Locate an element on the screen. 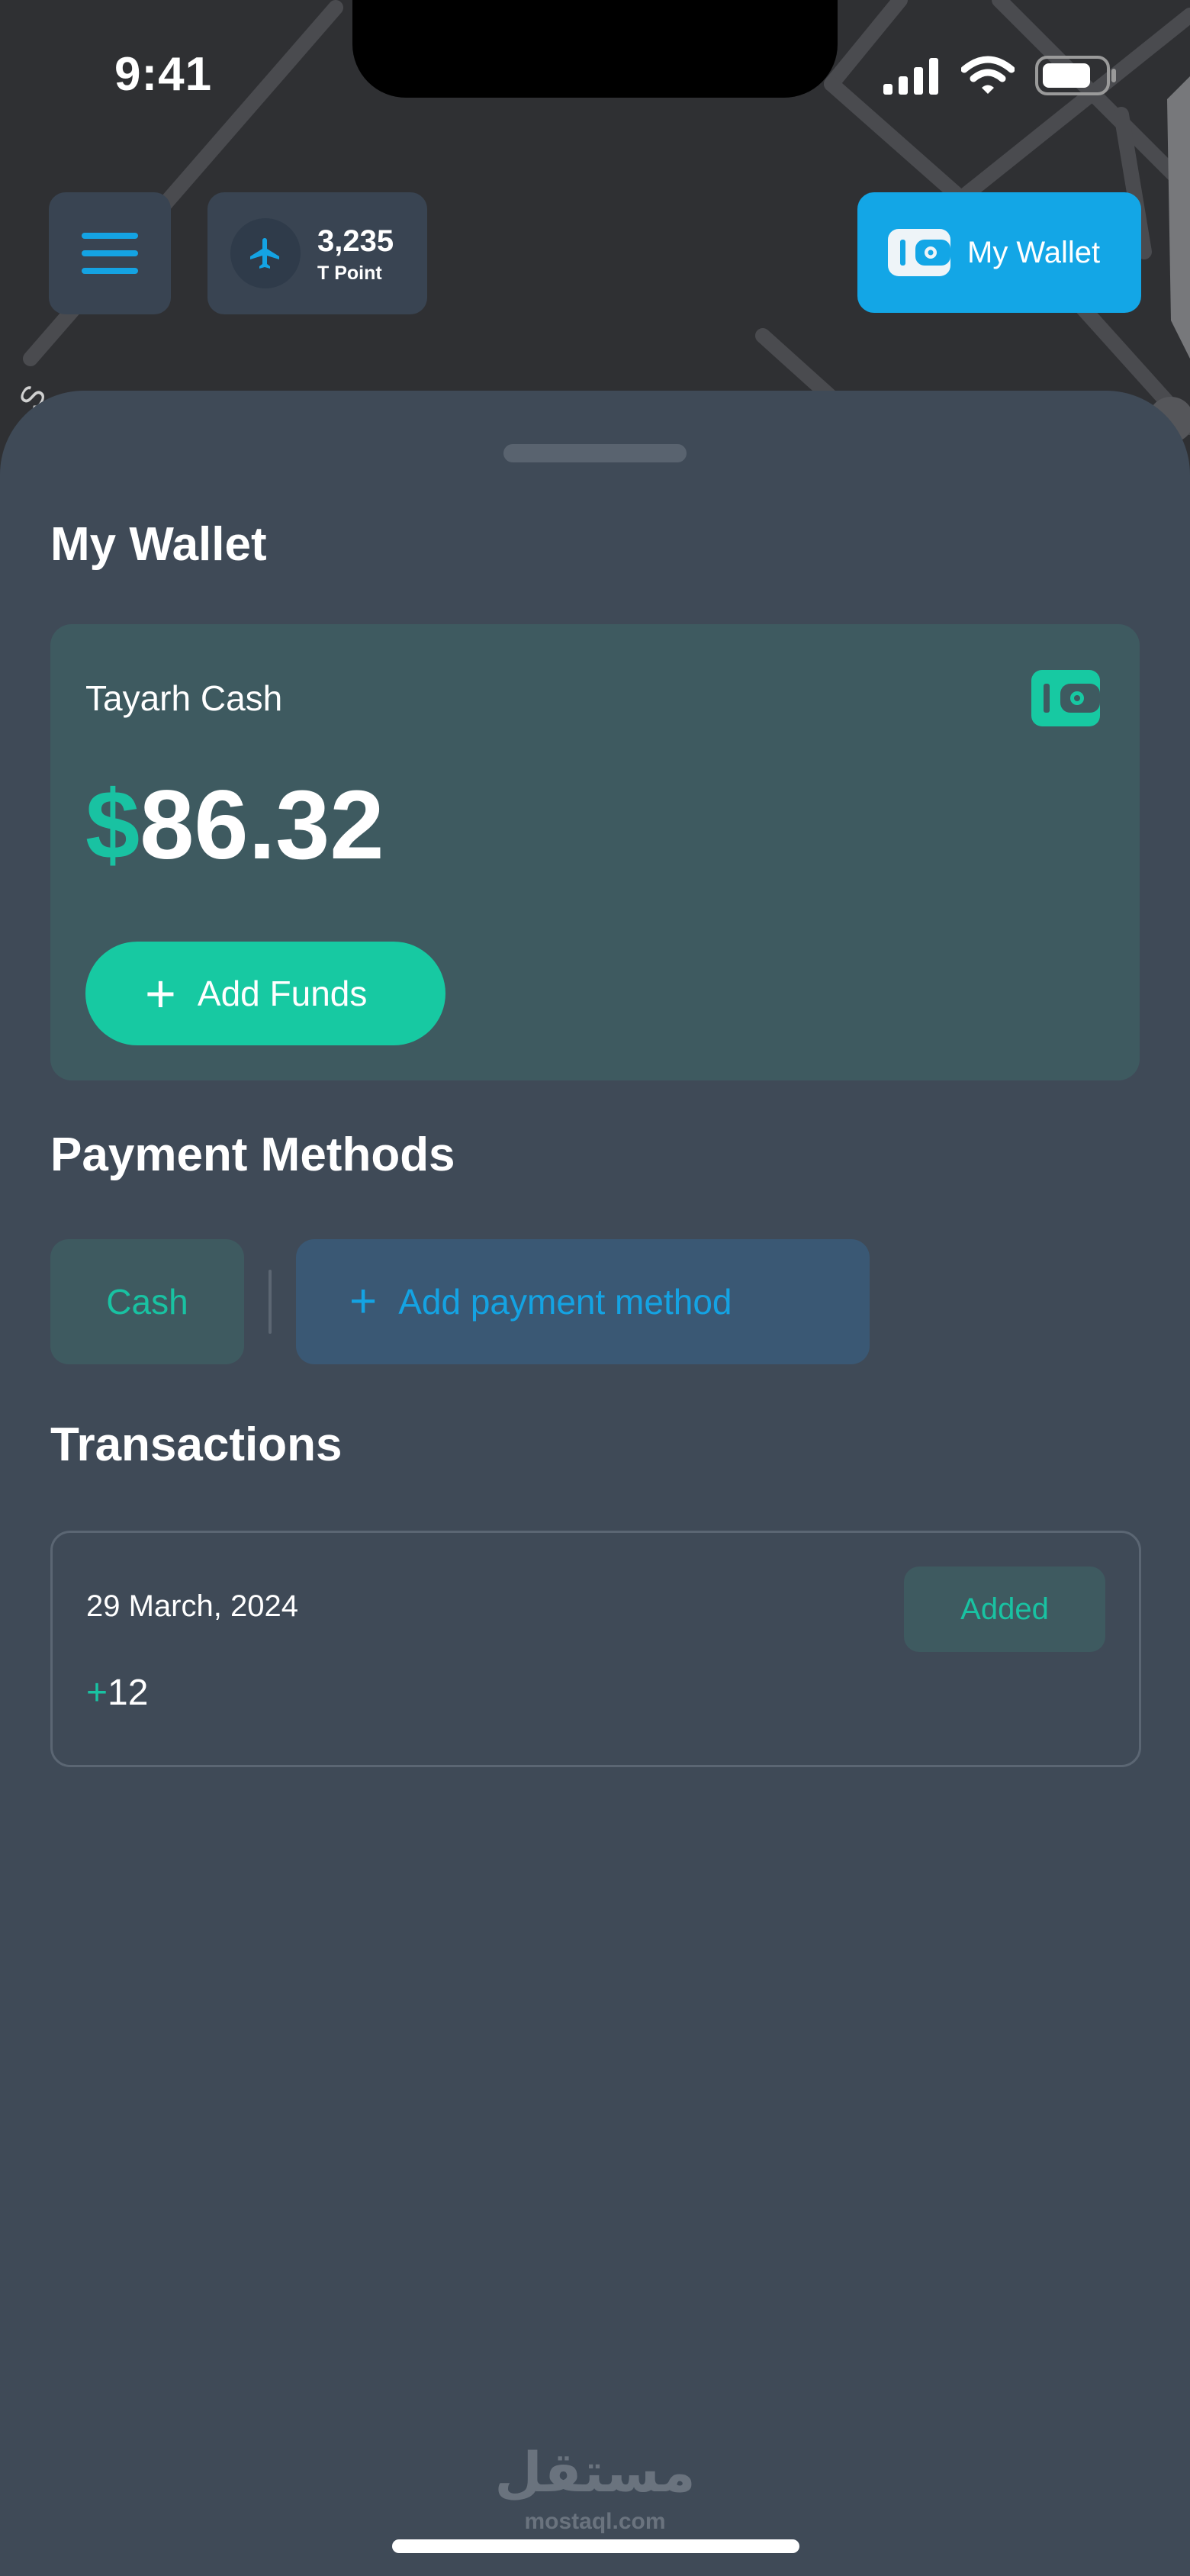  watermark-arabic: مستقل is located at coordinates (595, 2473).